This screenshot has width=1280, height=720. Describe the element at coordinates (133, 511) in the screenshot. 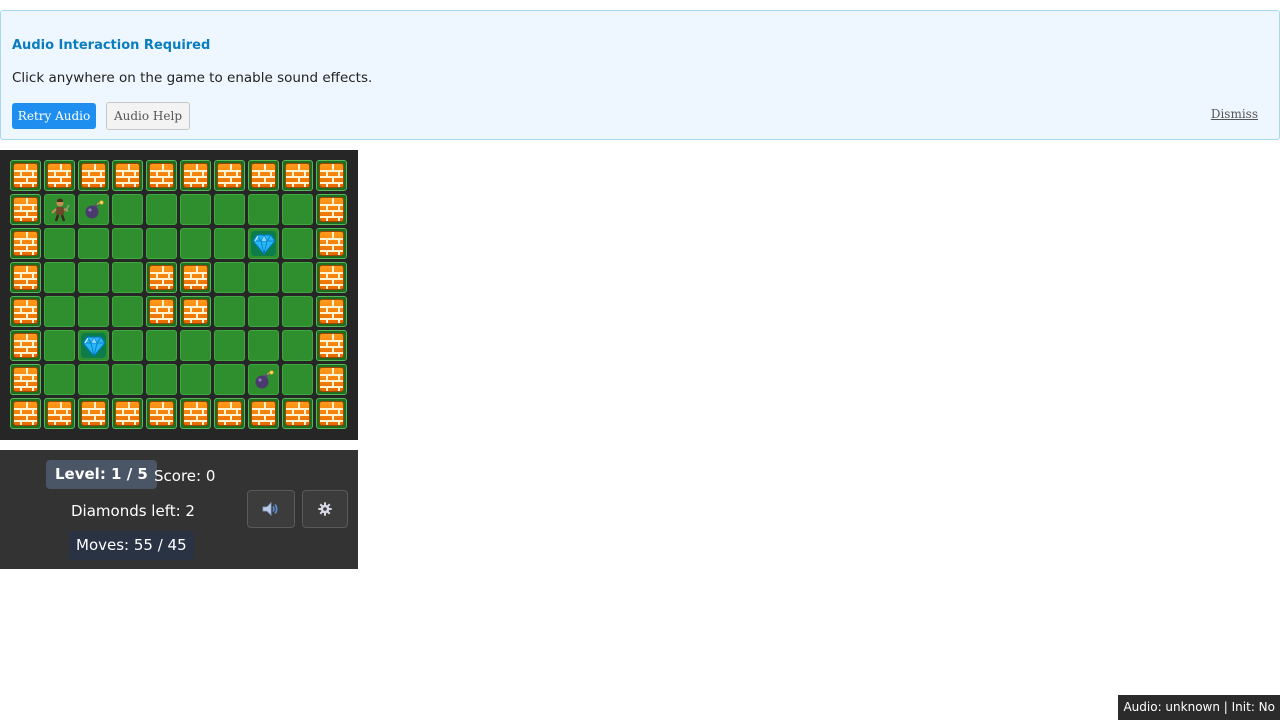

I see `diamonds-left-display: Diamonds left: 2` at that location.